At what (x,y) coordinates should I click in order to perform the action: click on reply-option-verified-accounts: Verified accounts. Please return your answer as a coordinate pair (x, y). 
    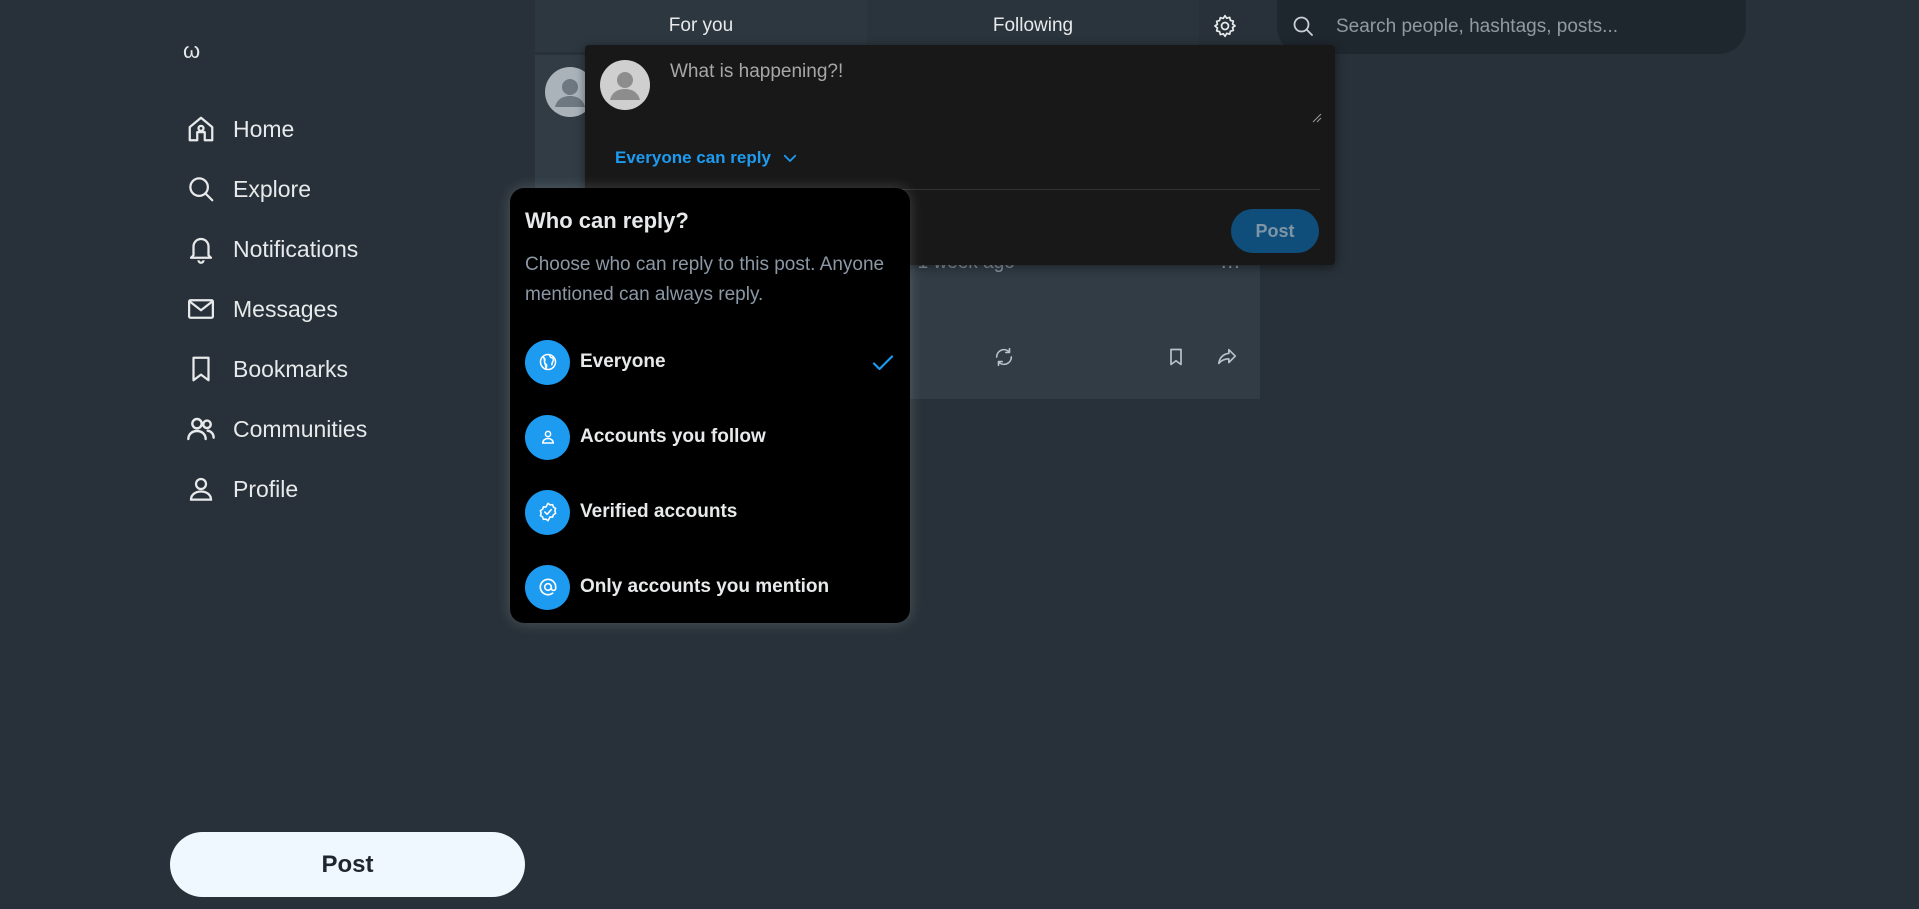
    Looking at the image, I should click on (710, 512).